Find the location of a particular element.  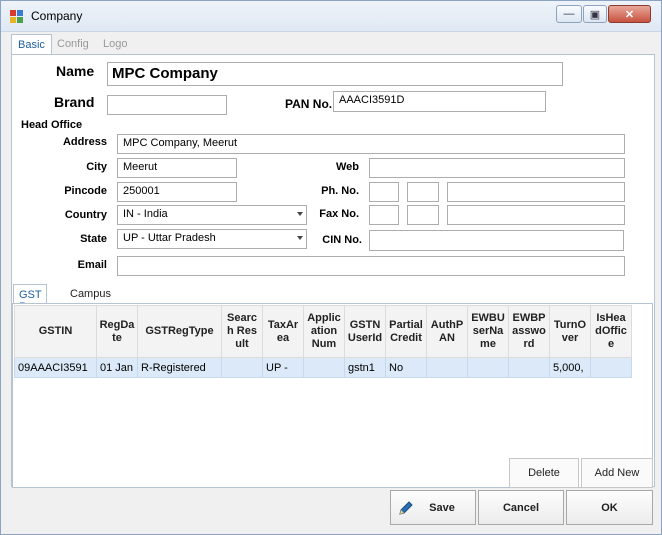

city-field: Meerut is located at coordinates (177, 168).